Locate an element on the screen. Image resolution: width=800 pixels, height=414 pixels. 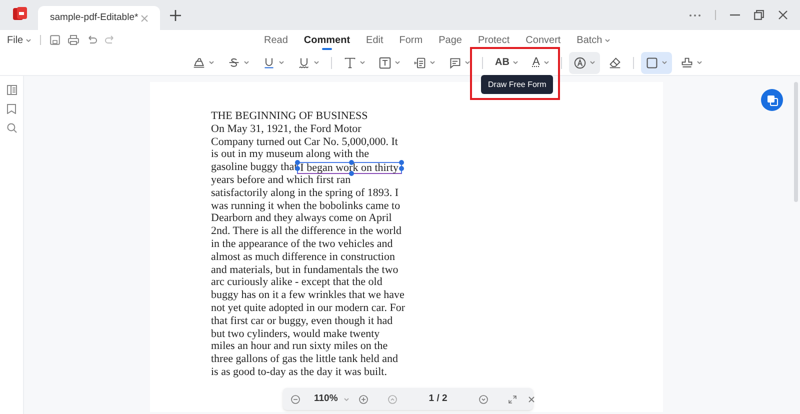
rectangle-icon is located at coordinates (652, 62).